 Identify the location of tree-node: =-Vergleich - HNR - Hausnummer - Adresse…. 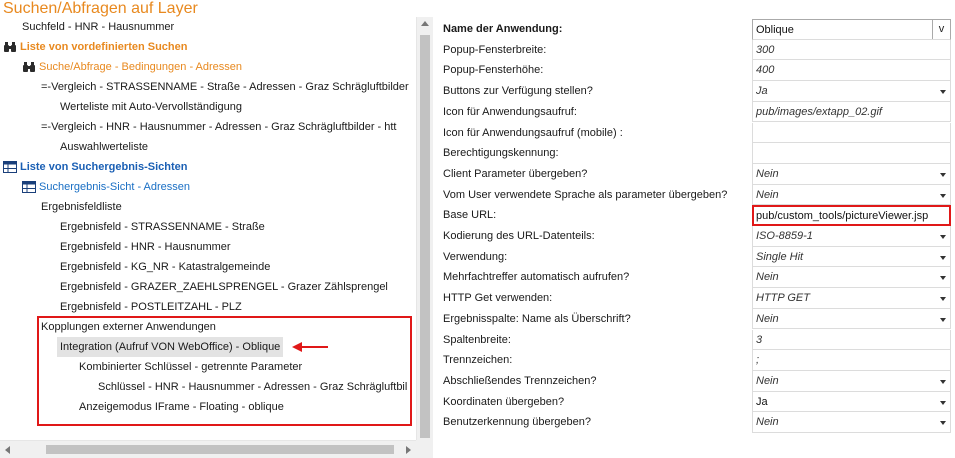
(219, 127).